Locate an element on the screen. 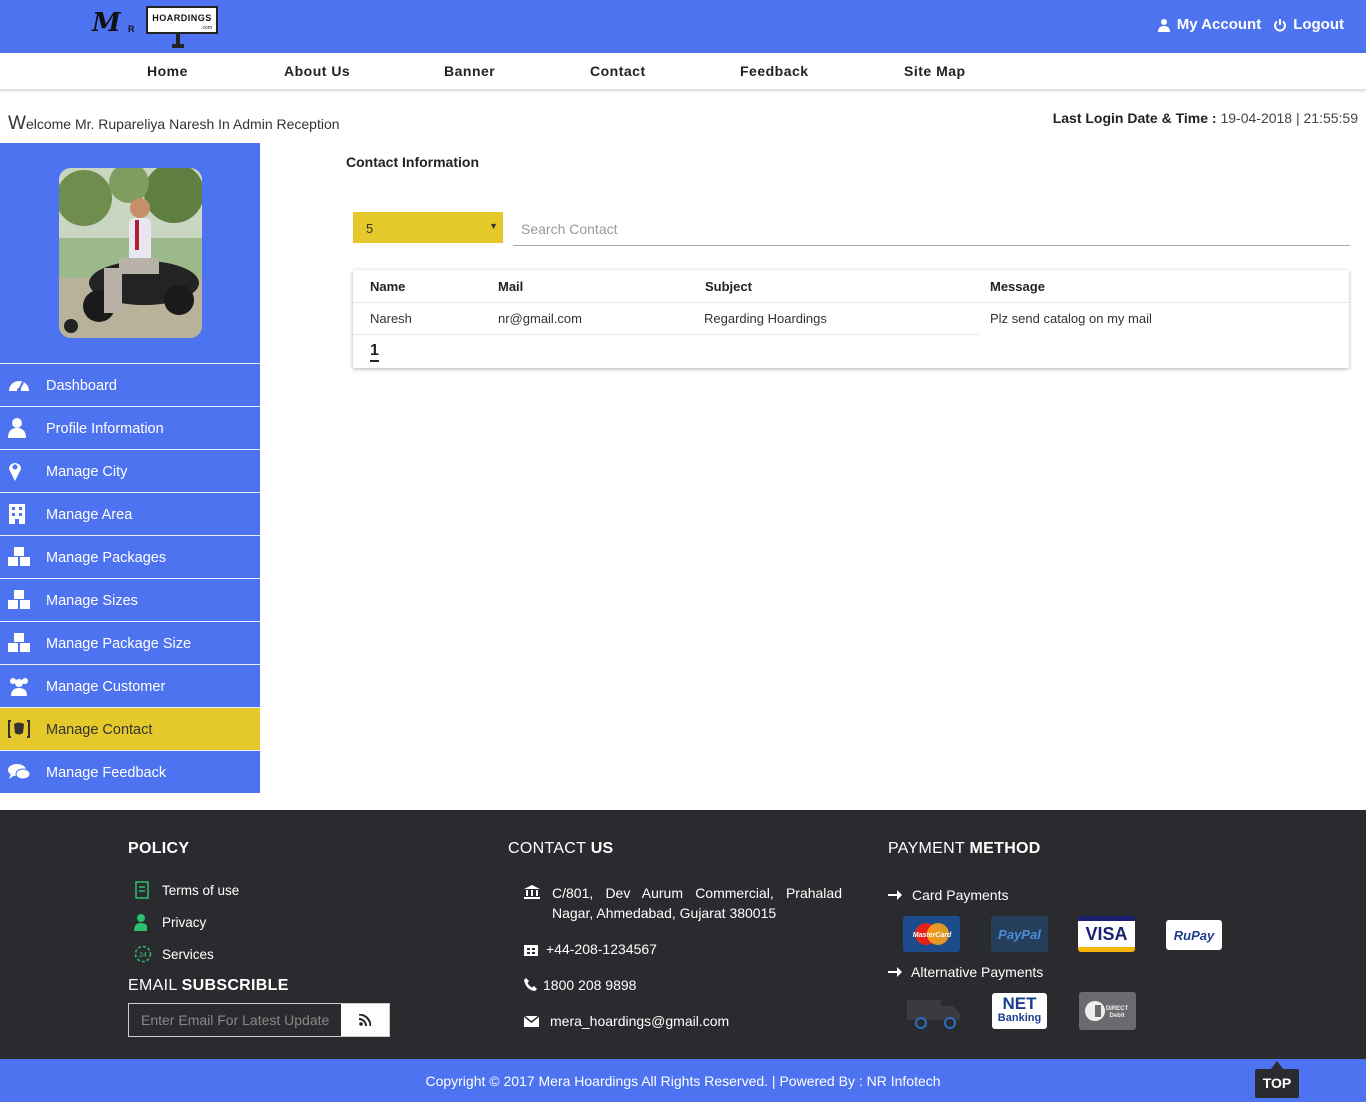 Image resolution: width=1366 pixels, height=1102 pixels. policy-heading: POLICY is located at coordinates (158, 849).